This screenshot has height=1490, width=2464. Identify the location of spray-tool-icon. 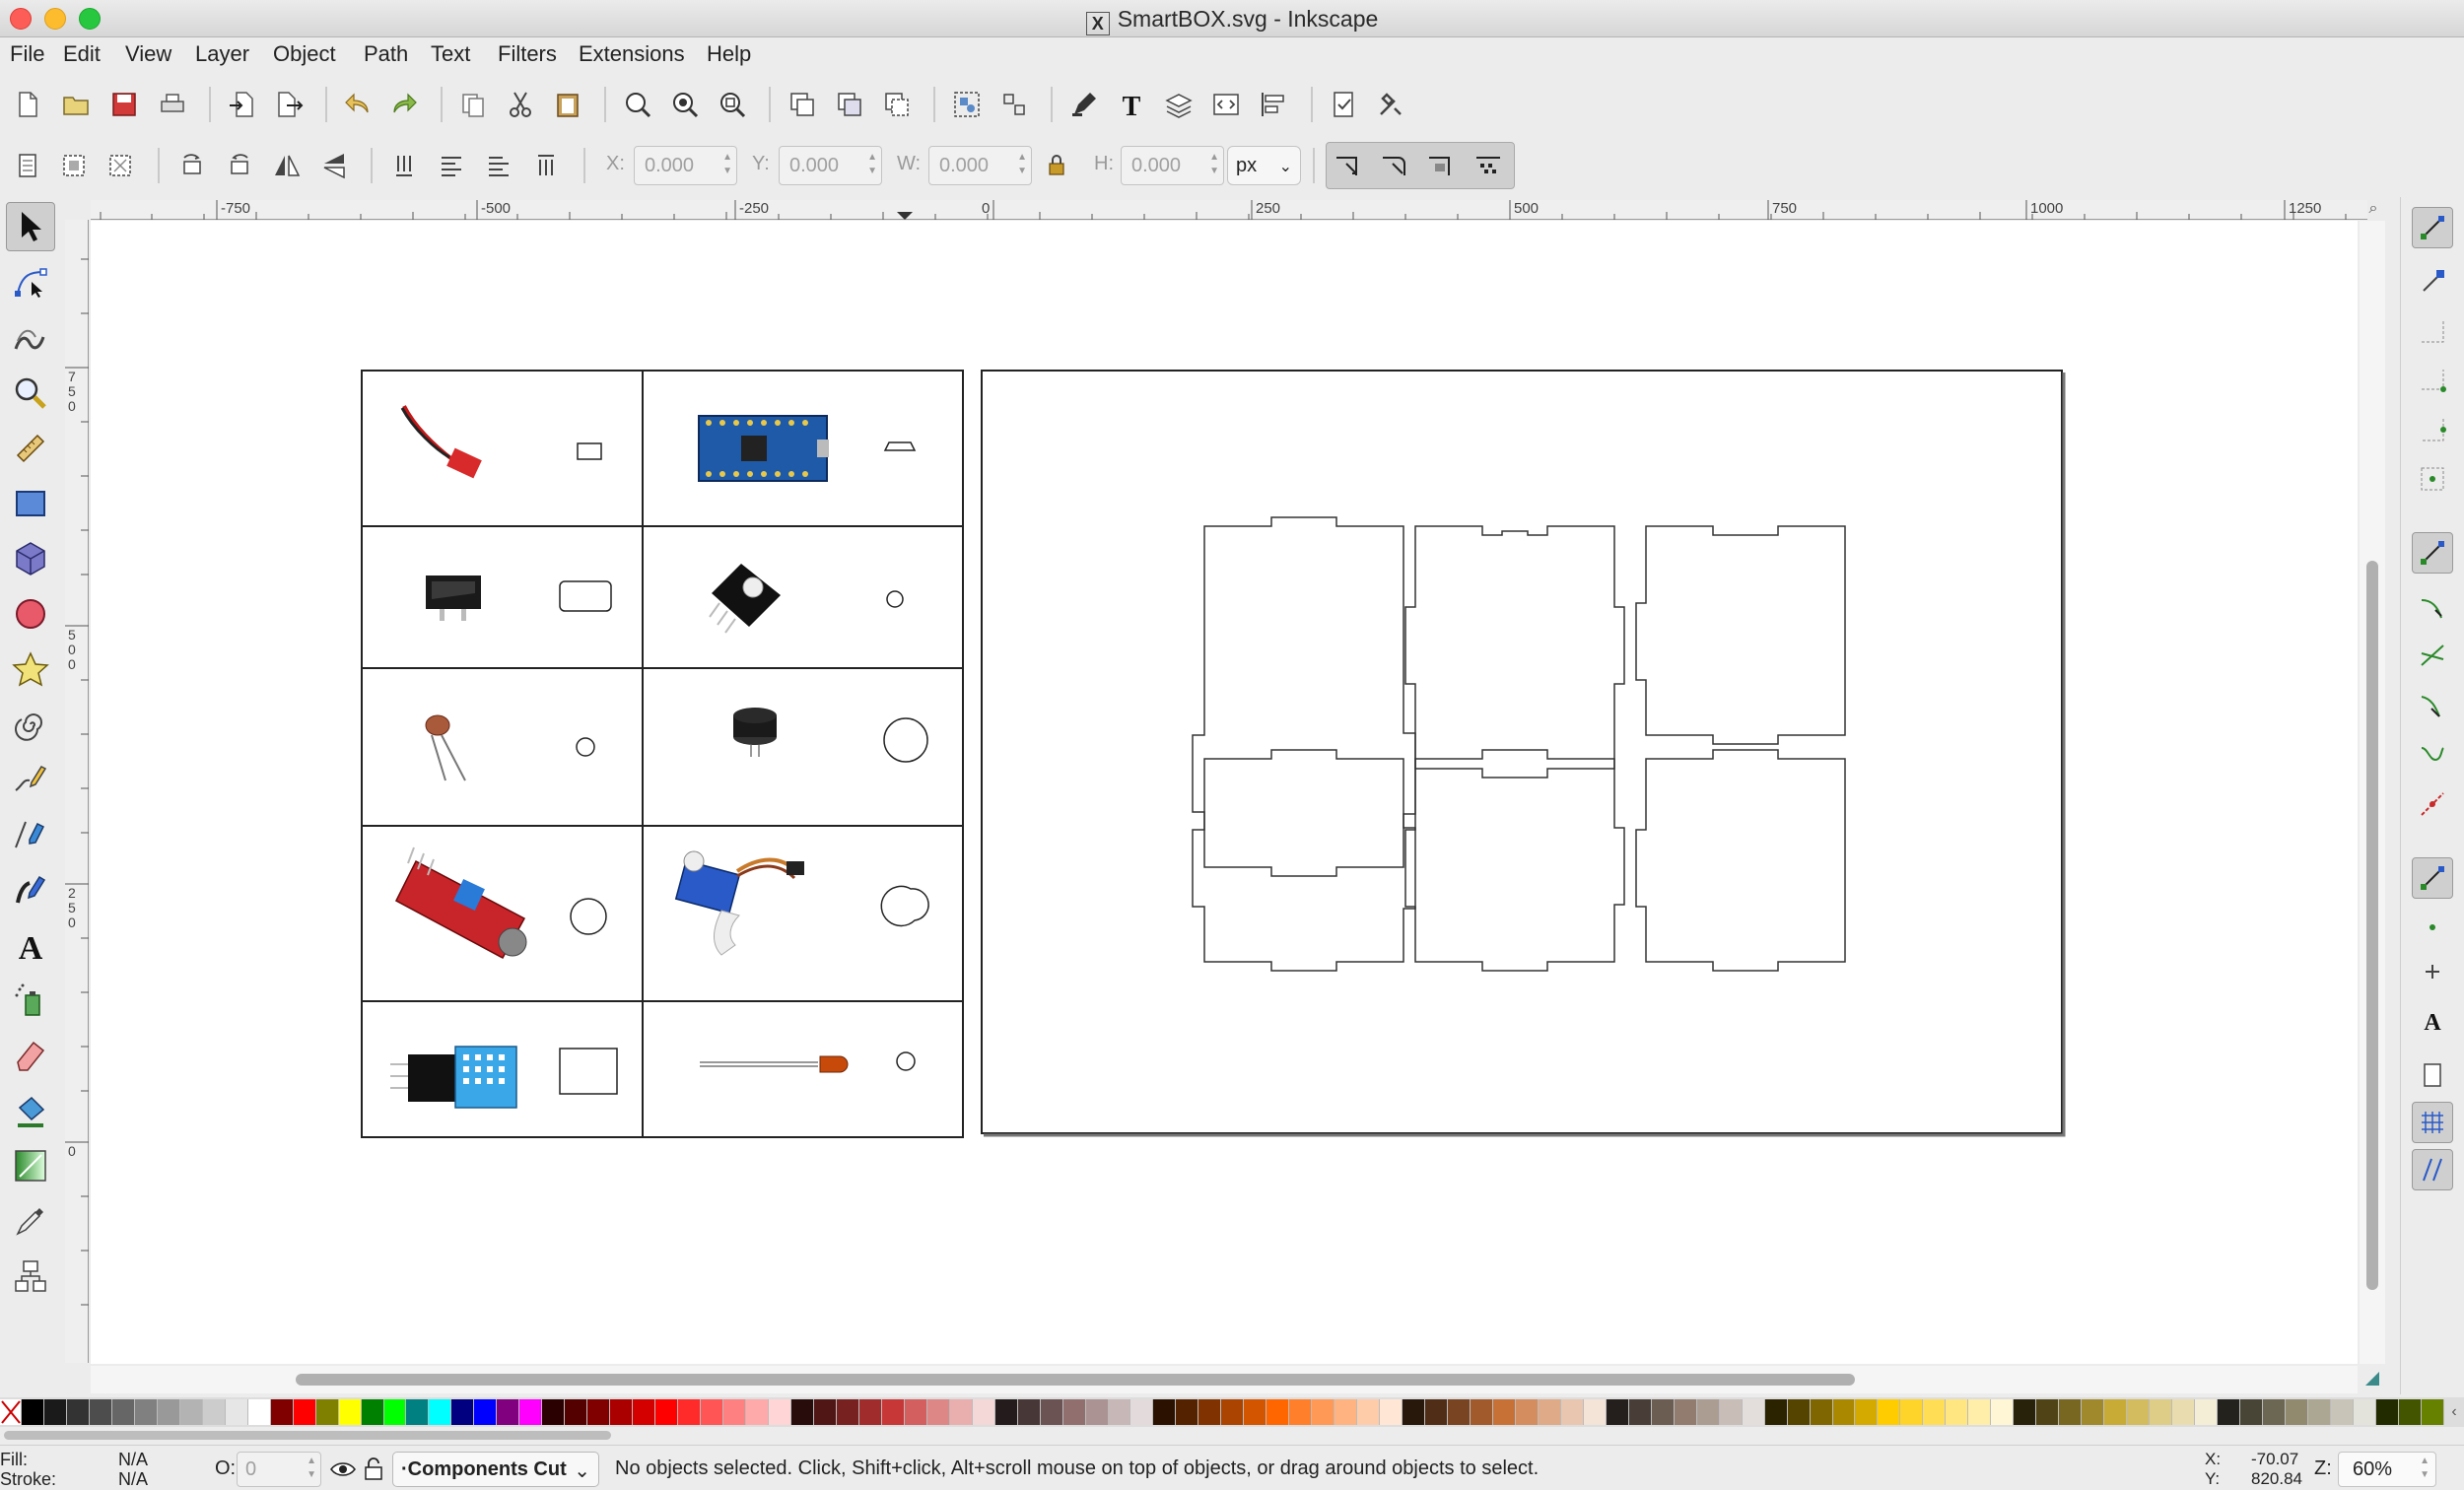
(30, 1000).